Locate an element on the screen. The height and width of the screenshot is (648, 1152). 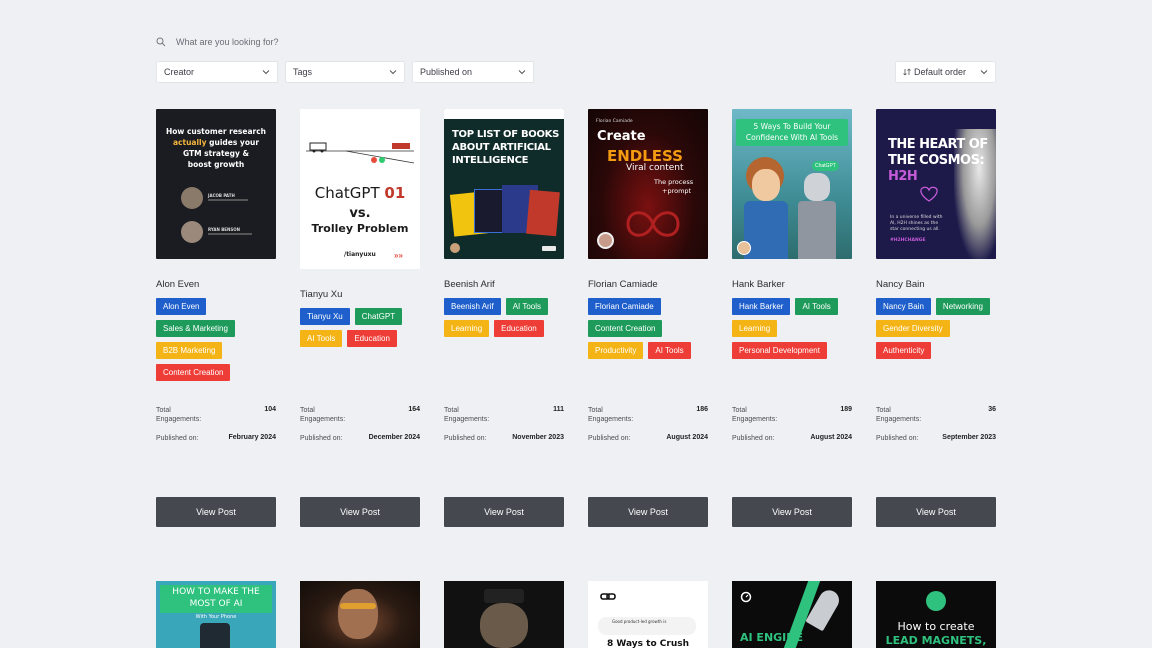
post-thumbnail: How to create LEAD MAGNETS, is located at coordinates (936, 614).